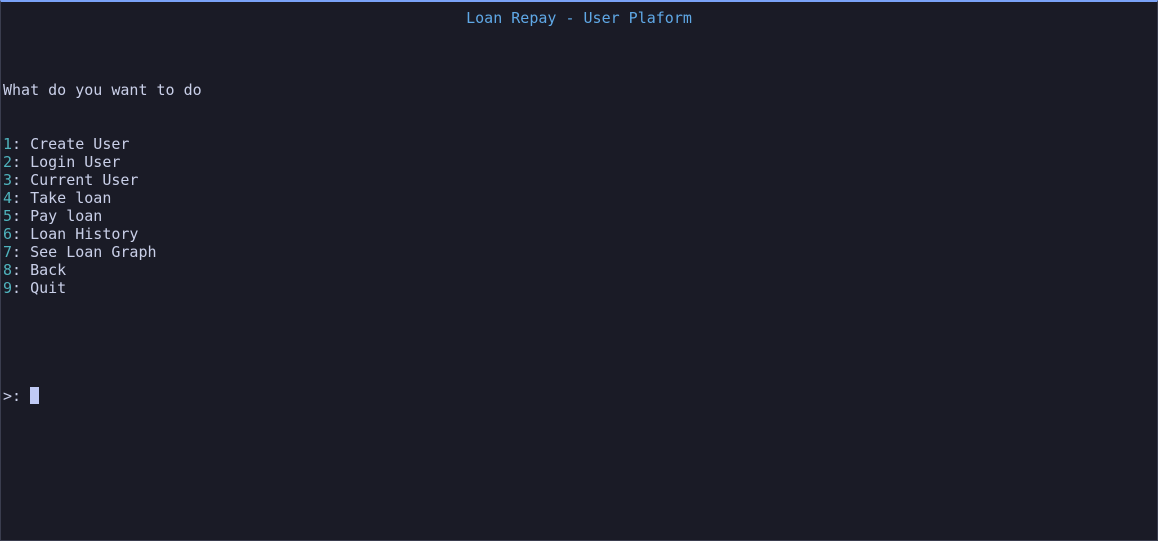 The image size is (1158, 541). What do you see at coordinates (8, 288) in the screenshot?
I see `menu-item-number: 9` at bounding box center [8, 288].